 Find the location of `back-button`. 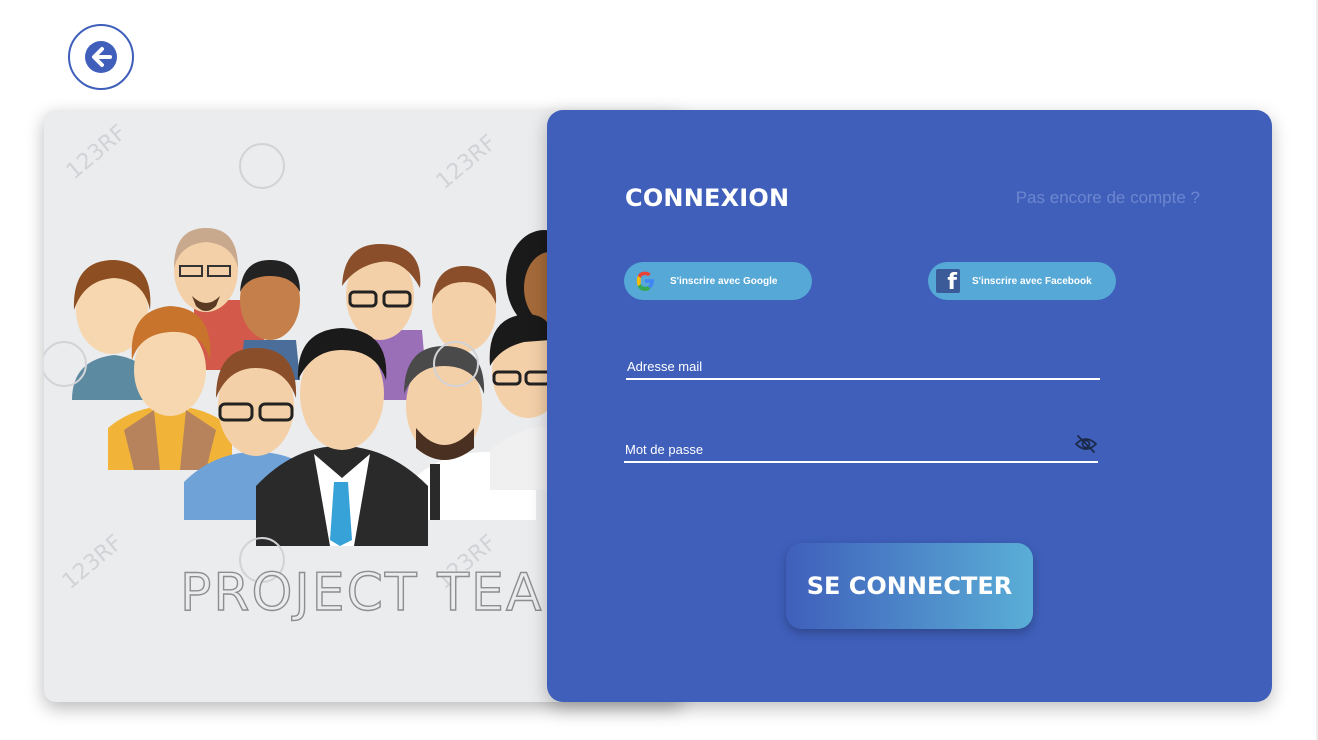

back-button is located at coordinates (101, 57).